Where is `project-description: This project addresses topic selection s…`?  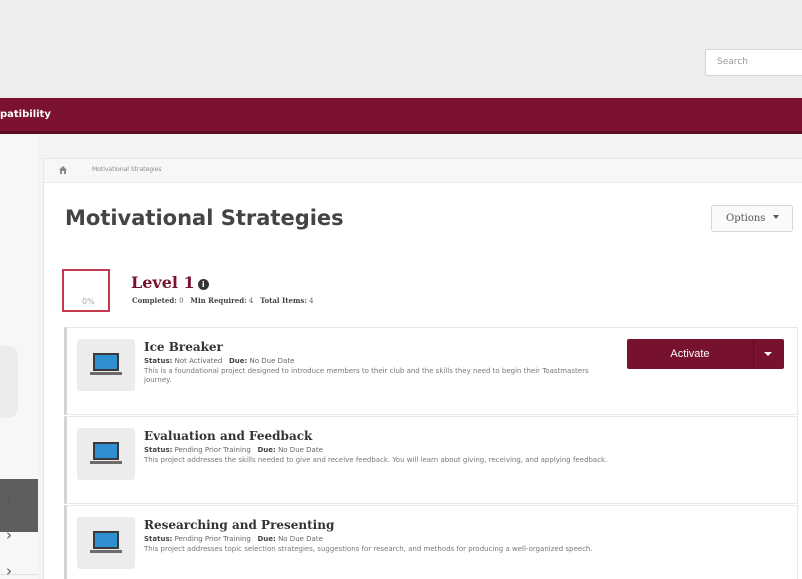
project-description: This project addresses topic selection s… is located at coordinates (368, 549).